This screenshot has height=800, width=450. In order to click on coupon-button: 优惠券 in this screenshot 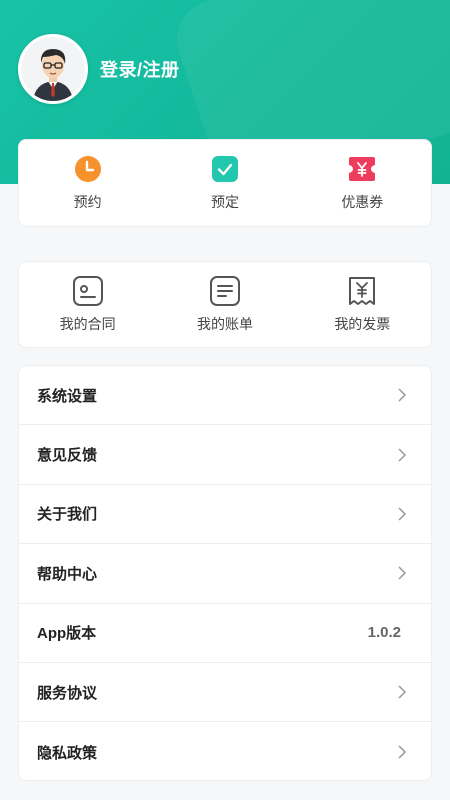, I will do `click(362, 183)`.